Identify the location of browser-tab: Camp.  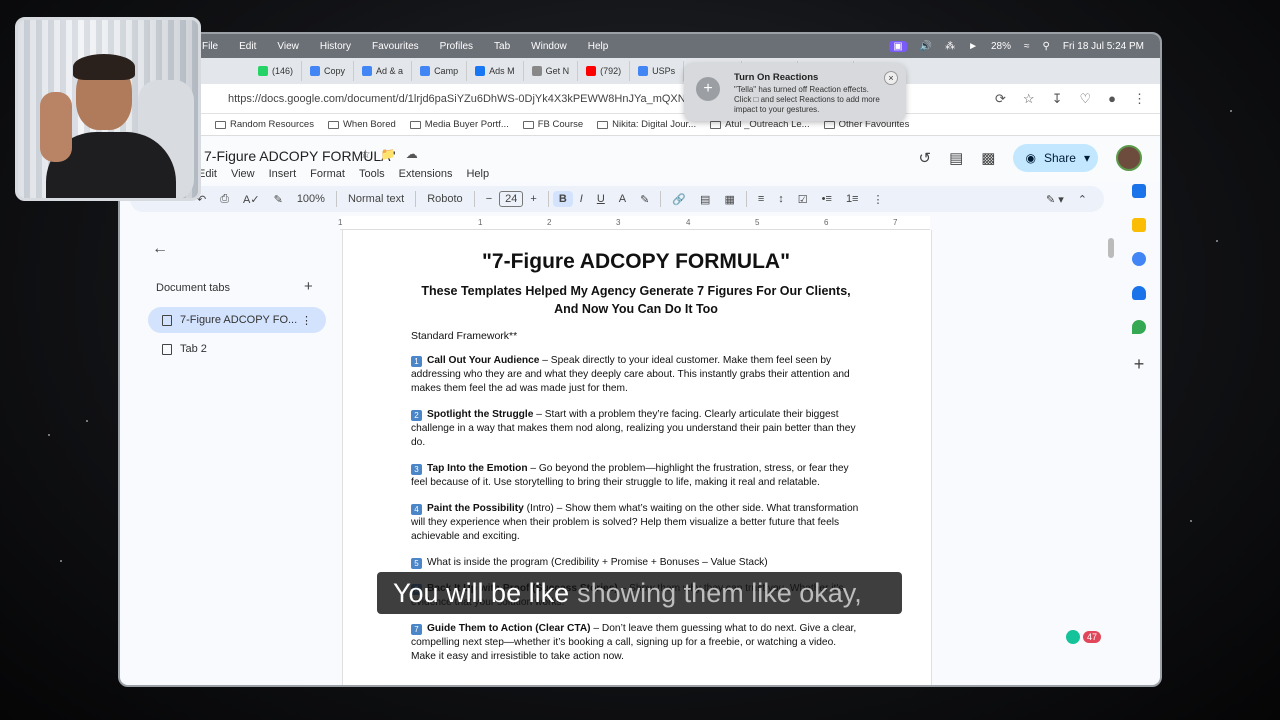
(440, 71).